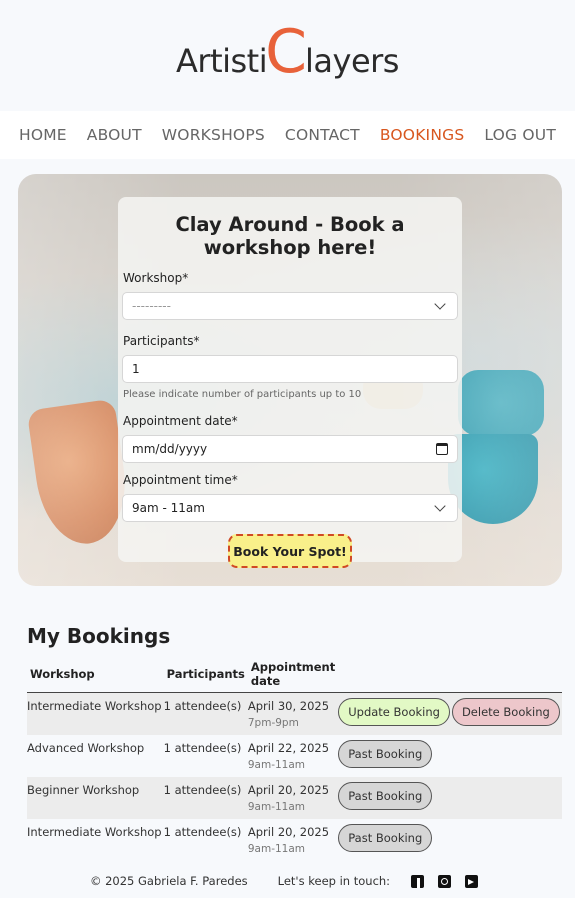  Describe the element at coordinates (290, 551) in the screenshot. I see `book-your-spot-button: Book Your Spot!` at that location.